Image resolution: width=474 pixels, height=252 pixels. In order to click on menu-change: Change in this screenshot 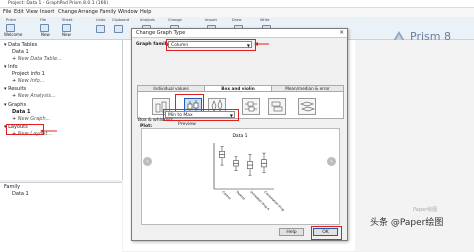, I will do `click(67, 12)`.